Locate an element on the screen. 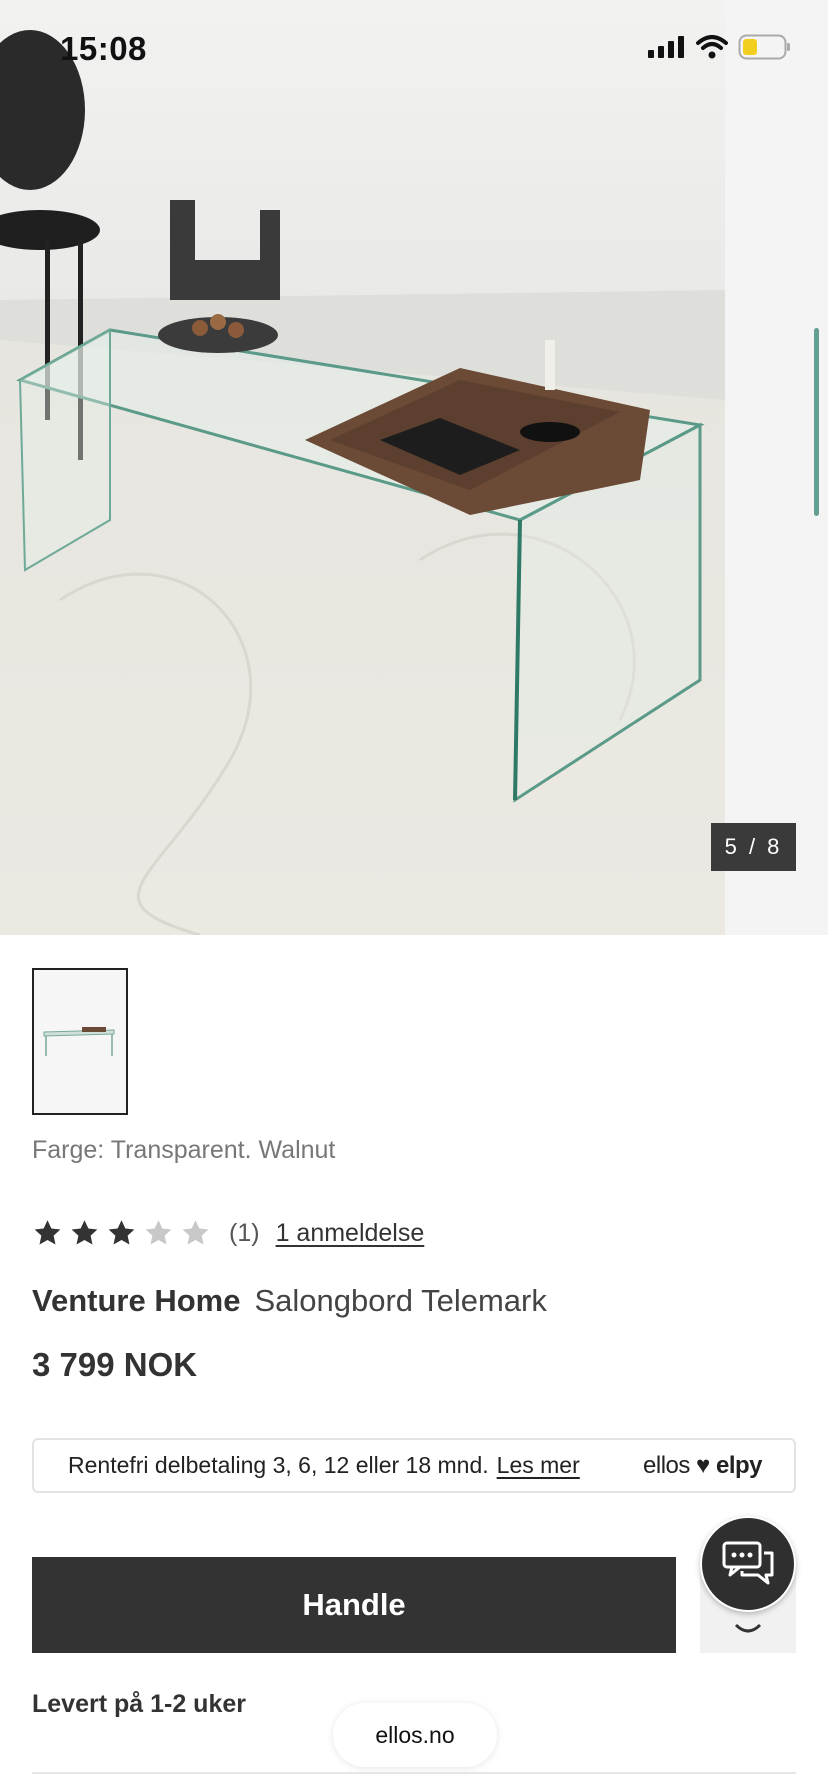  ellos-elpy-logo: ellos ♥ elpy is located at coordinates (702, 1466).